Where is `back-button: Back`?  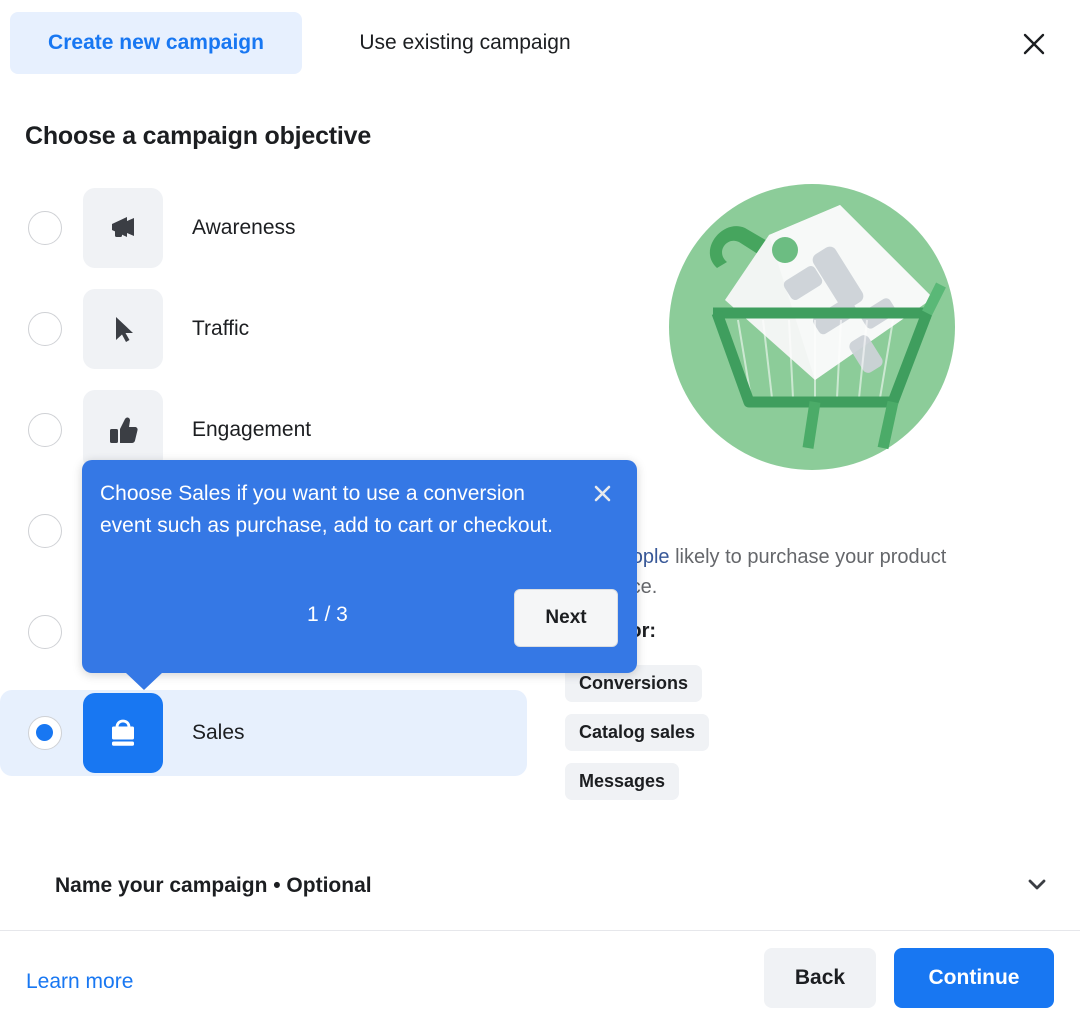
back-button: Back is located at coordinates (820, 978).